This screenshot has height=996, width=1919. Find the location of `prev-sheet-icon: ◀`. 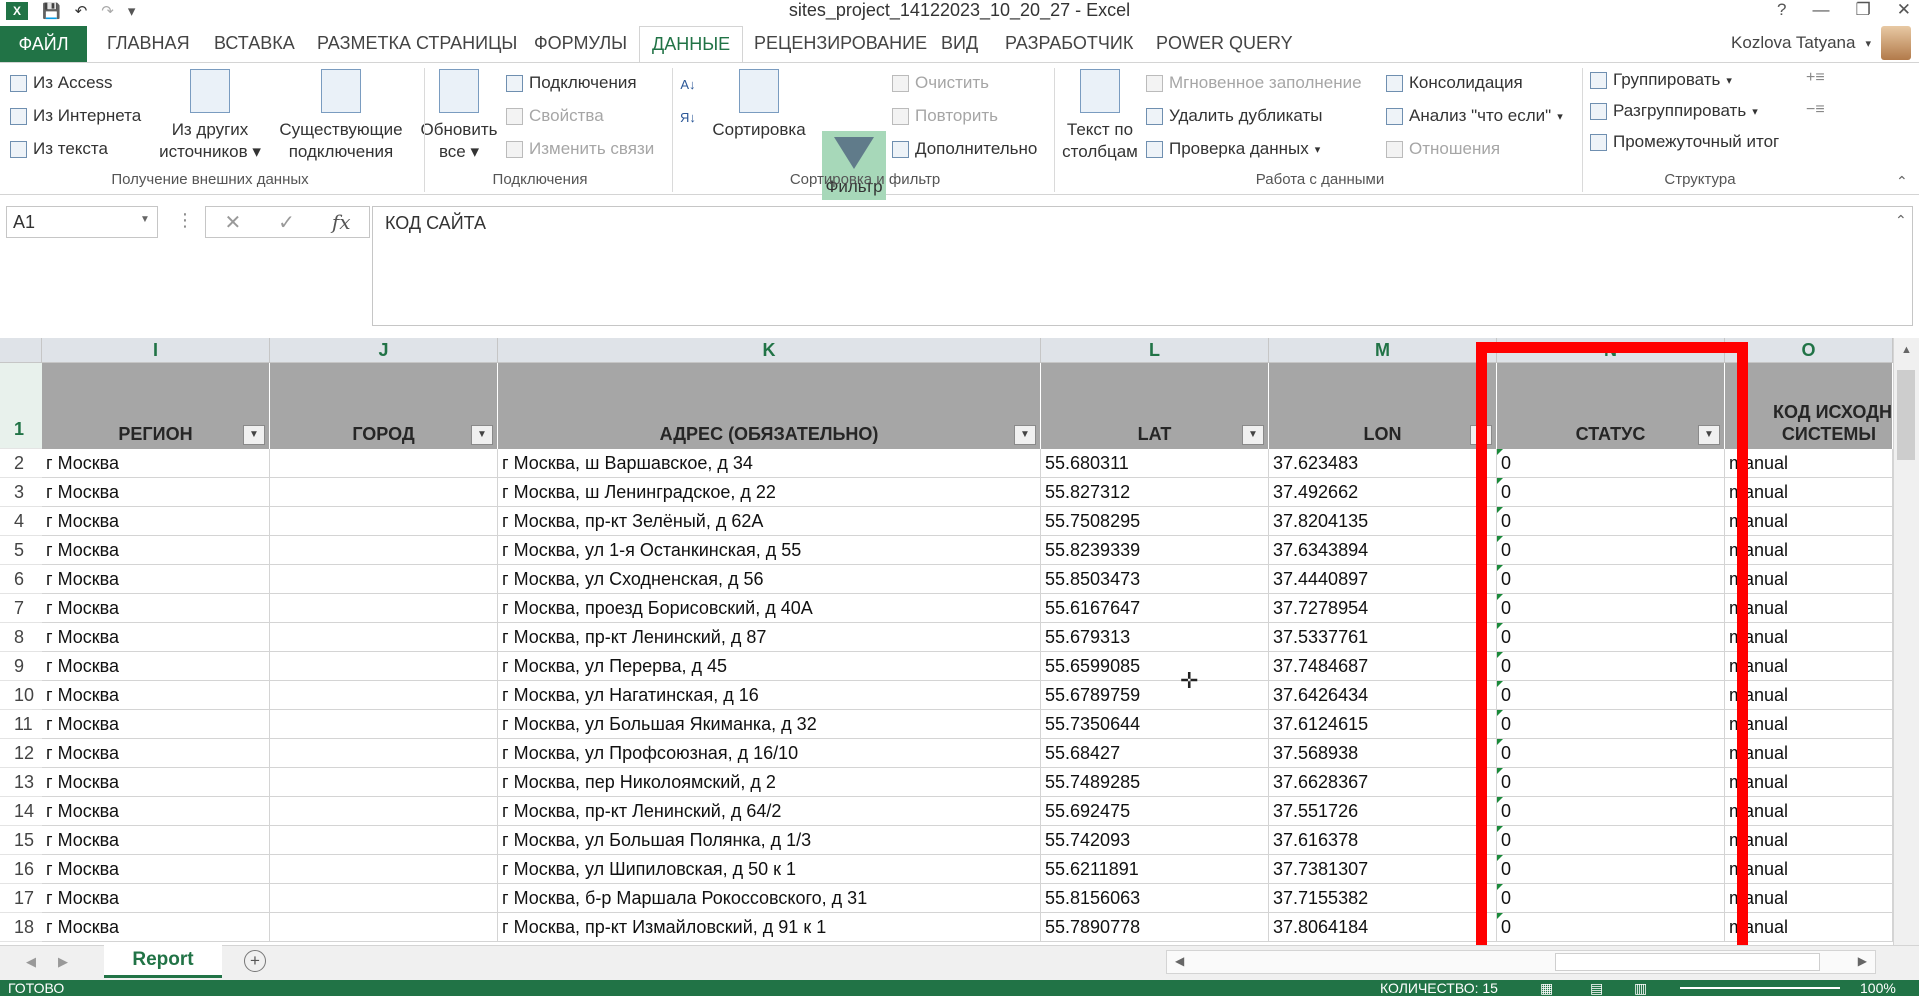

prev-sheet-icon: ◀ is located at coordinates (31, 962).